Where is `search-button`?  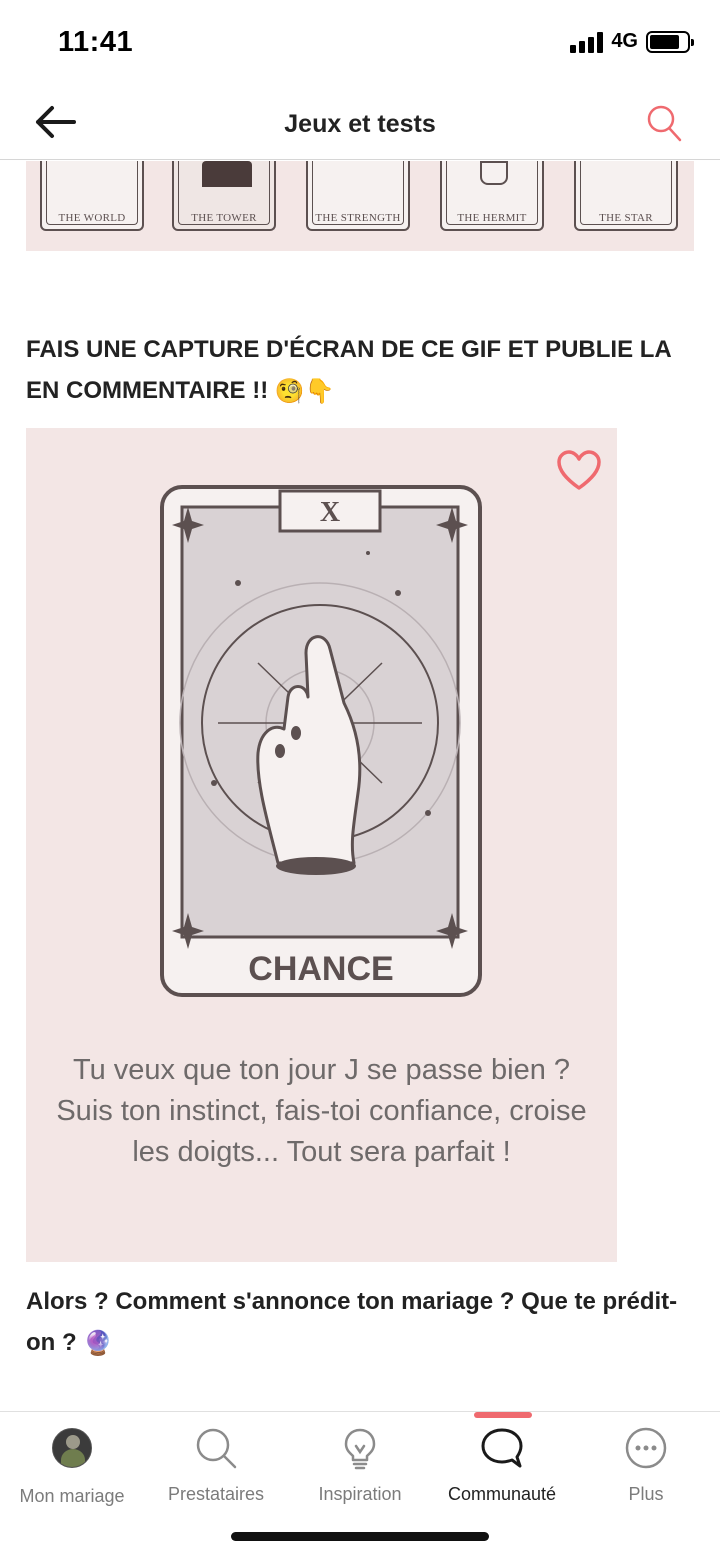
search-button is located at coordinates (664, 123).